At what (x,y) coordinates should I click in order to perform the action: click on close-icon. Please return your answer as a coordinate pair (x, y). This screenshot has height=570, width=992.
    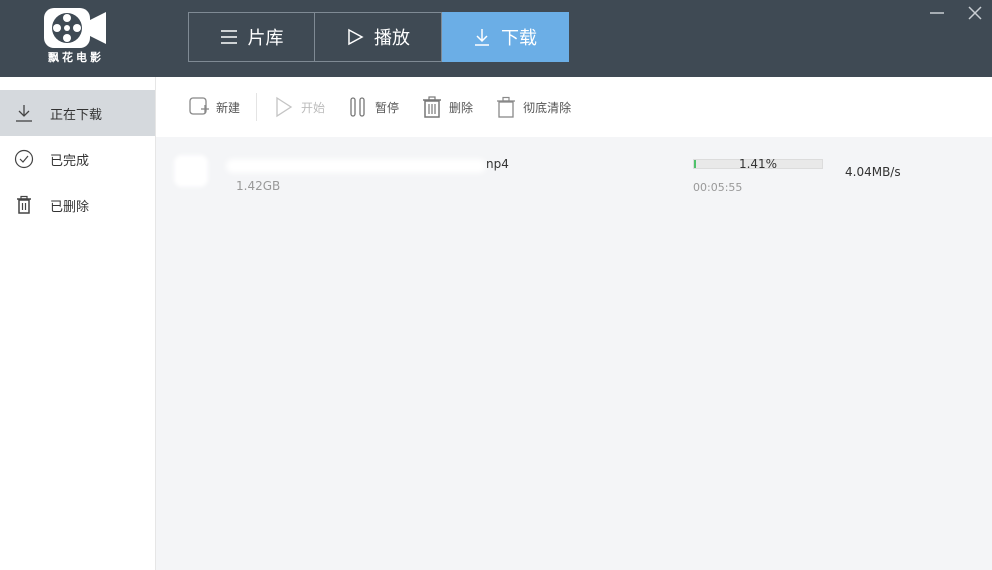
    Looking at the image, I should click on (975, 13).